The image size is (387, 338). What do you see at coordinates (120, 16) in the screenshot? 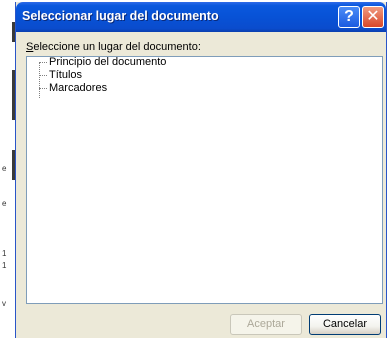
I see `dialog-title: Seleccionar lugar del documento` at bounding box center [120, 16].